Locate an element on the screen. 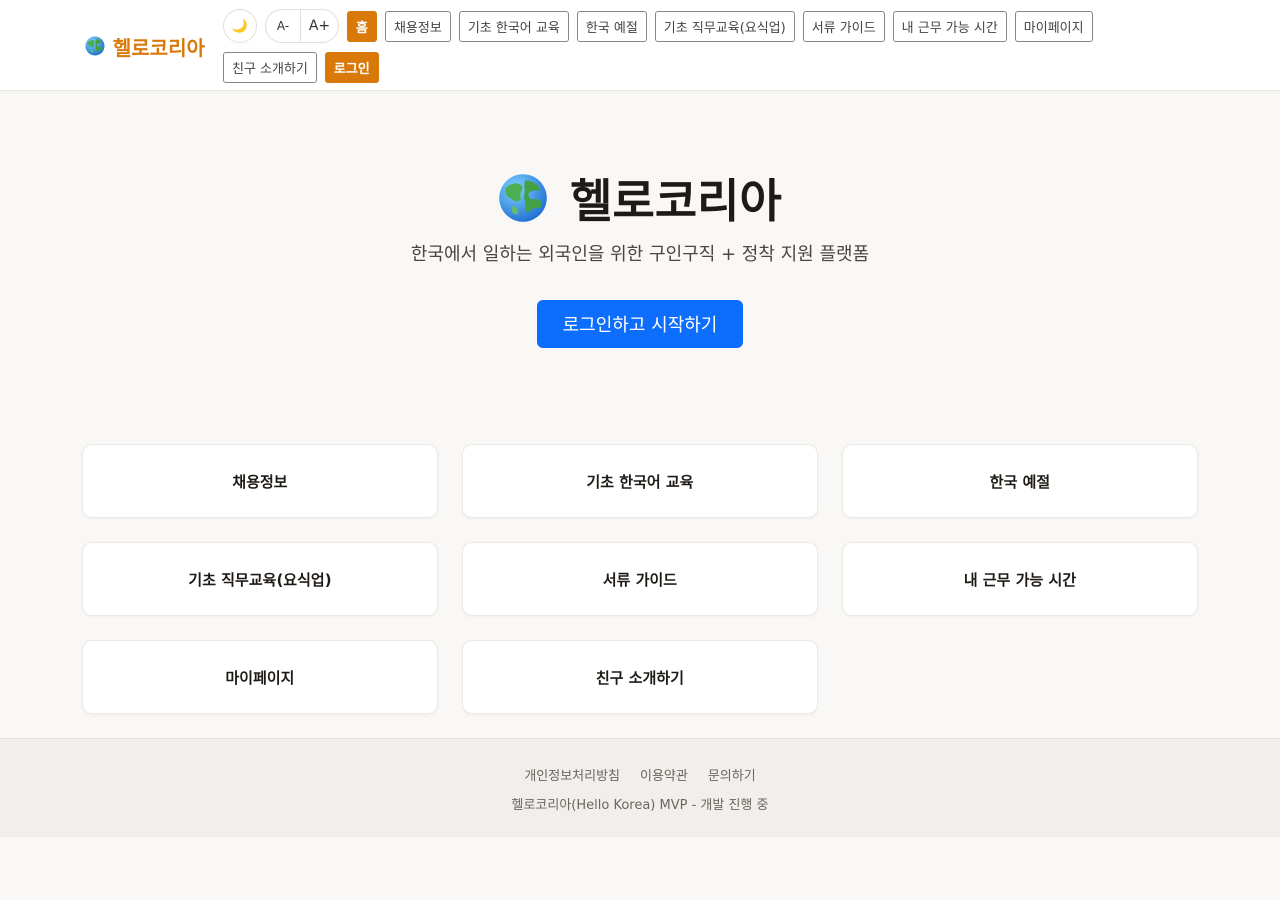  nav-document-guide: 서류 가이드 is located at coordinates (843, 26).